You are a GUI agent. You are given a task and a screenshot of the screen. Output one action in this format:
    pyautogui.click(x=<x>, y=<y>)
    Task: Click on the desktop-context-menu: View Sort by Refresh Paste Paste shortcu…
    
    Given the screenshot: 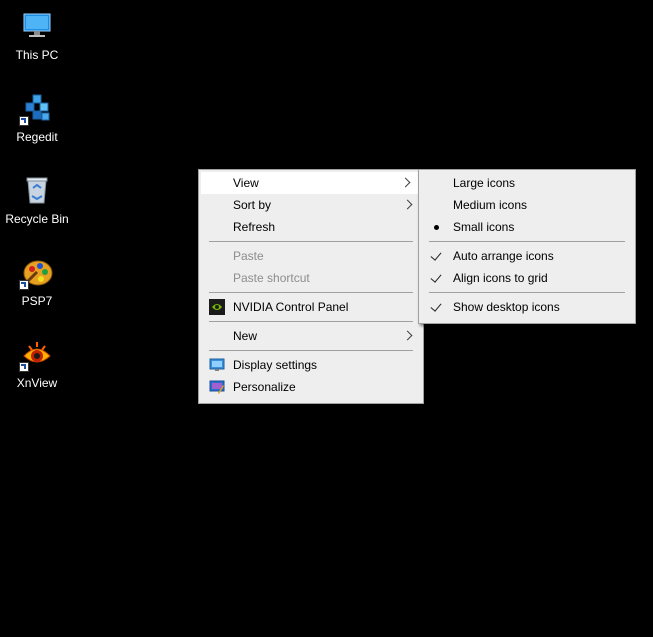 What is the action you would take?
    pyautogui.click(x=311, y=286)
    